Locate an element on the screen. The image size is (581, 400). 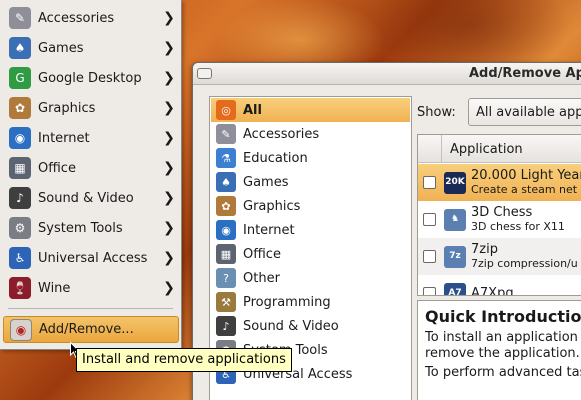
menu-item-label: Wine is located at coordinates (54, 288).